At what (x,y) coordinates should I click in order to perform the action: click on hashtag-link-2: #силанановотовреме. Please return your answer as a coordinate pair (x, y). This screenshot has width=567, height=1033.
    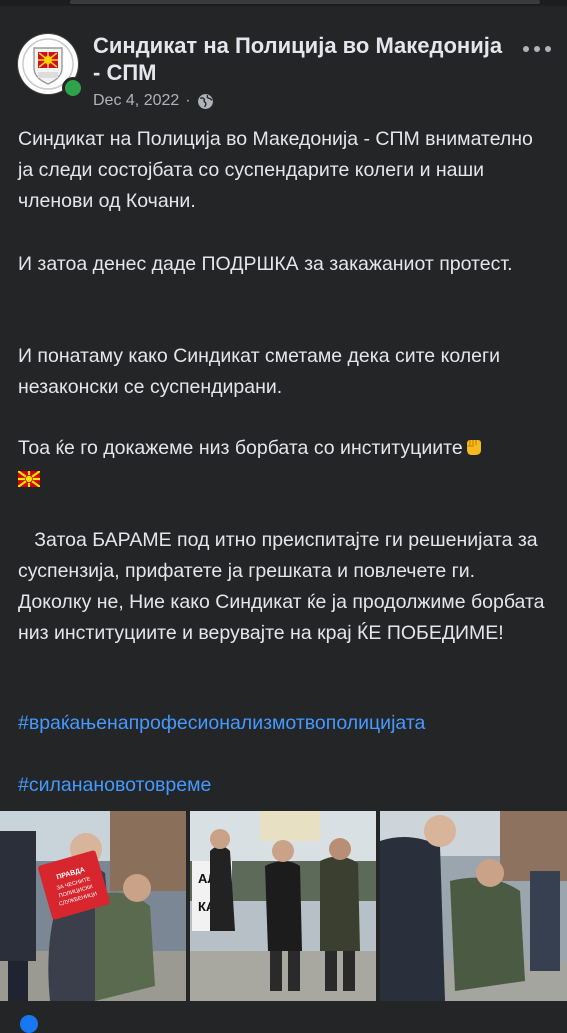
    Looking at the image, I should click on (284, 785).